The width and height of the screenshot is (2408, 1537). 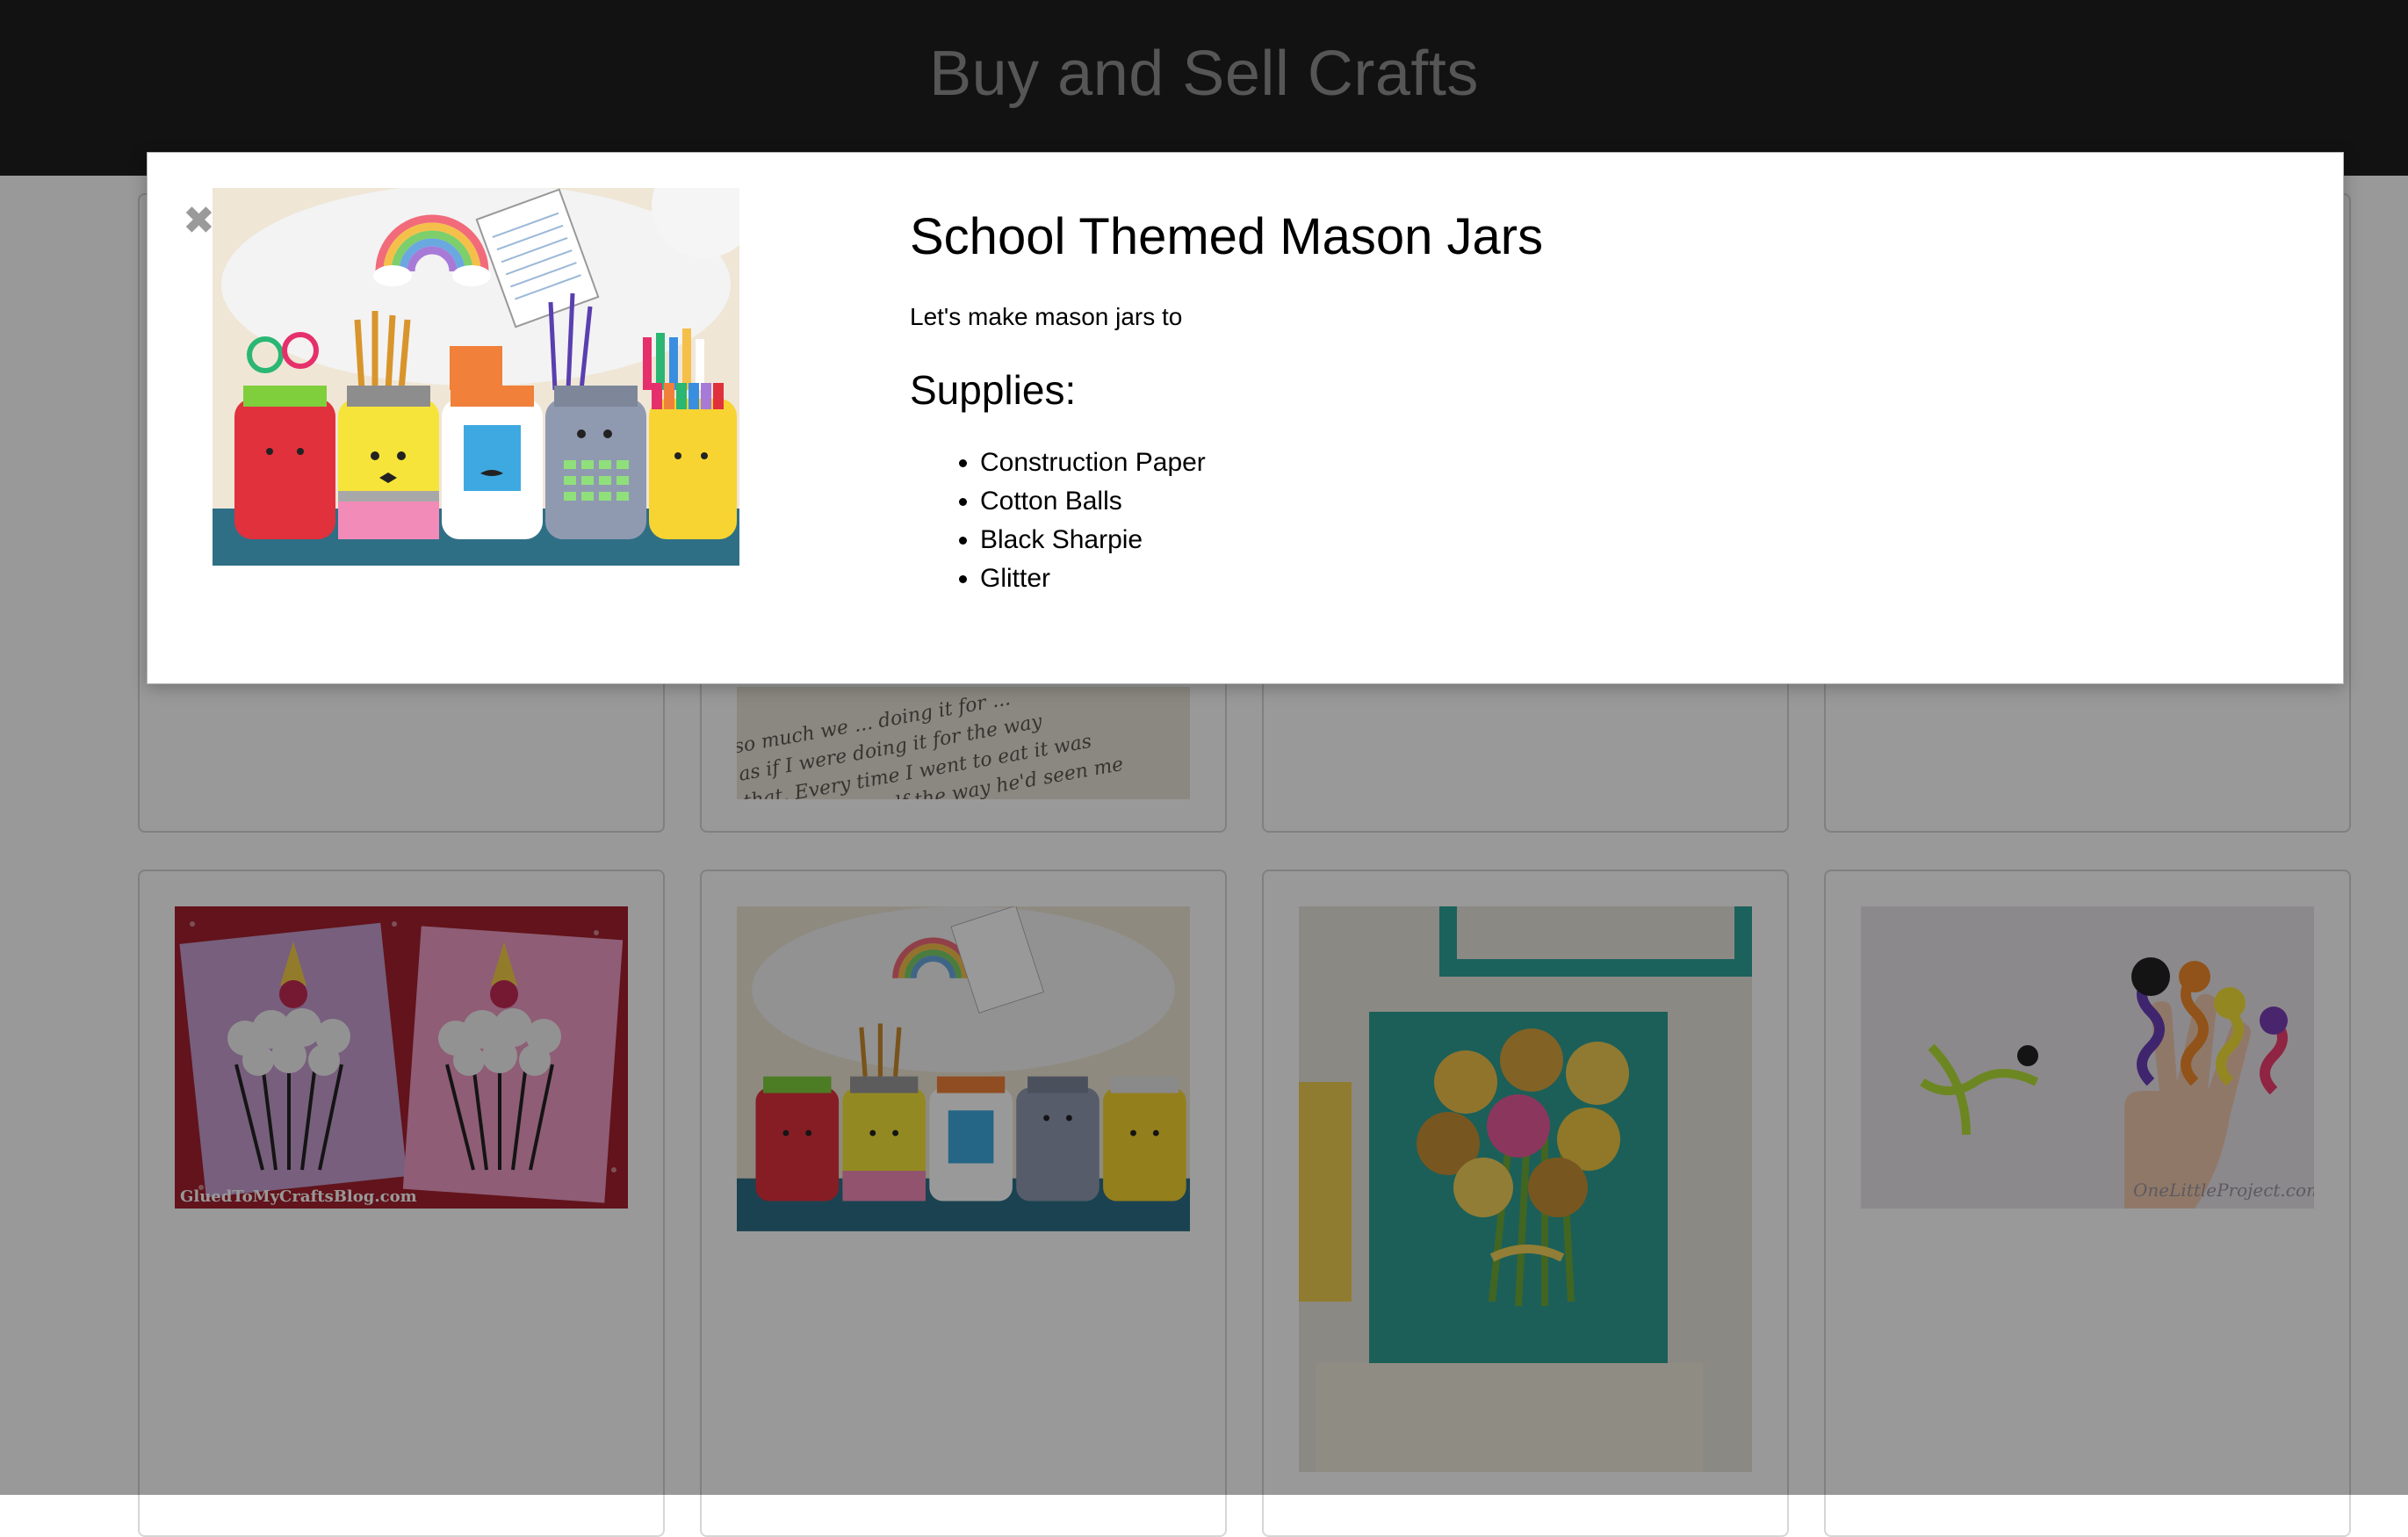 I want to click on modal-description: Let's make mason jars to, so click(x=1046, y=316).